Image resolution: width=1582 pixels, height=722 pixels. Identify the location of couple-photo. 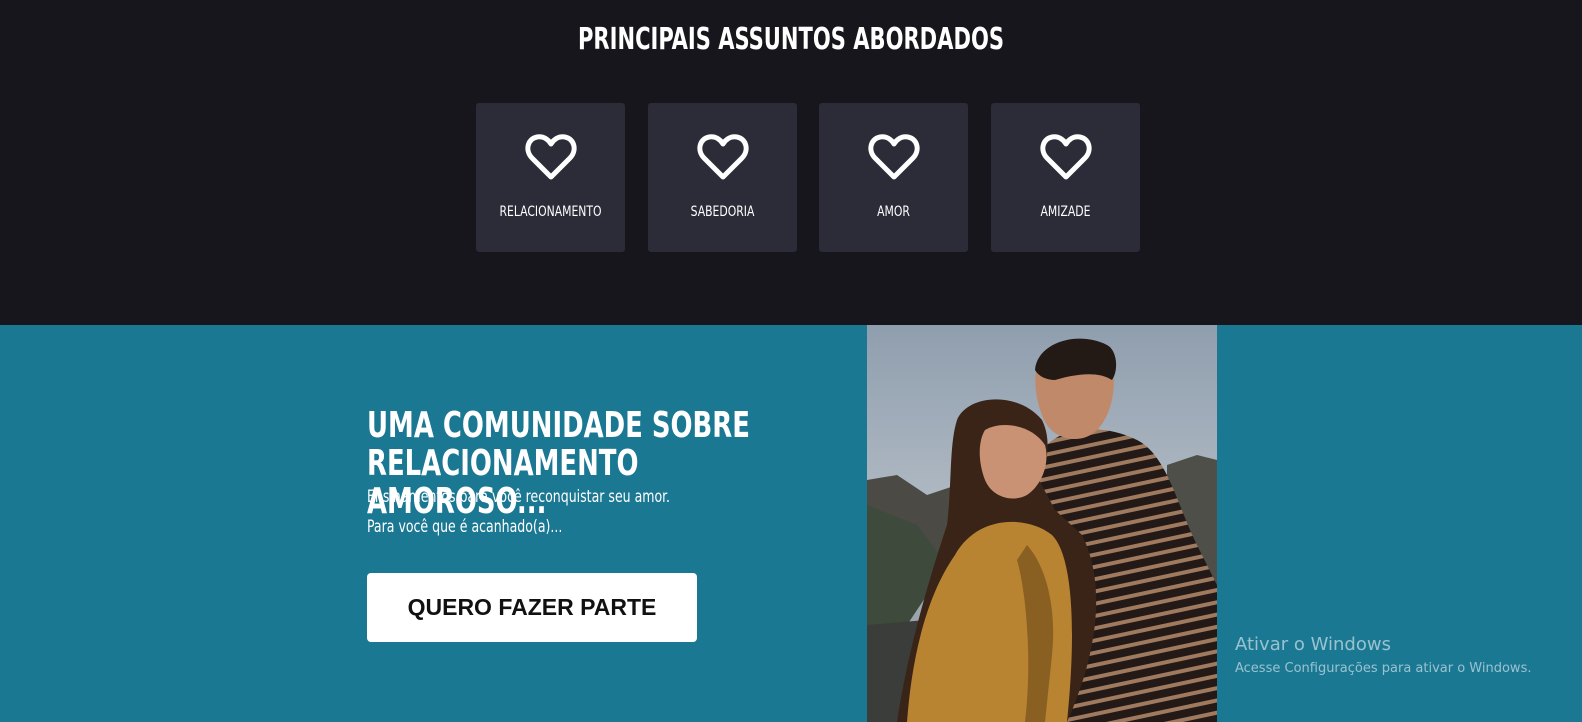
(1042, 523).